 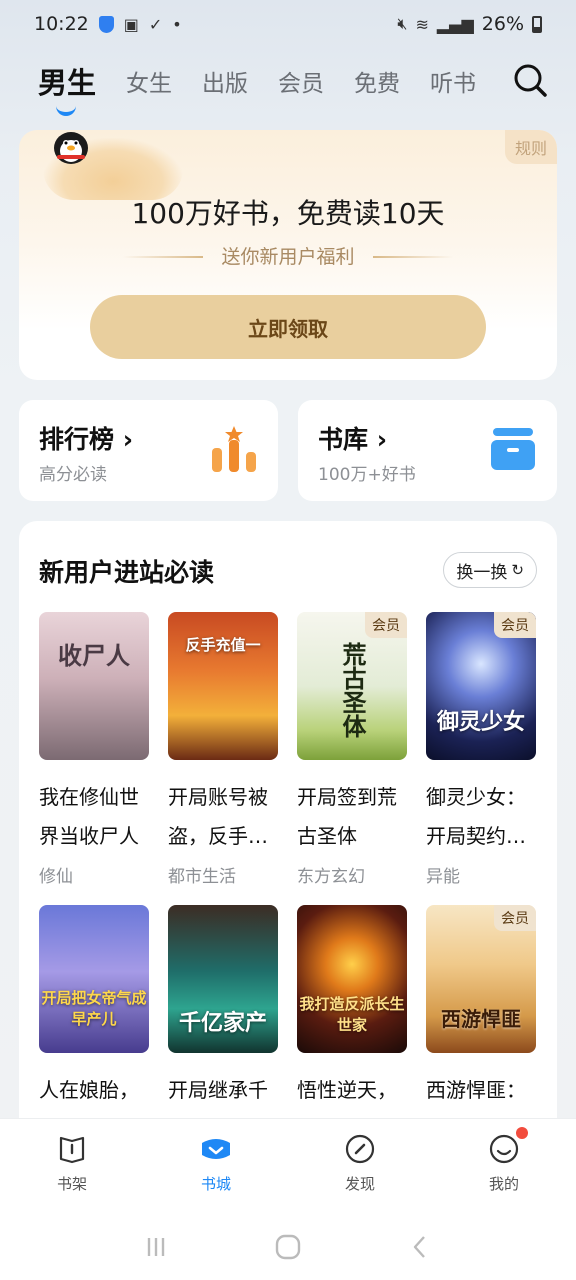 I want to click on library-subtitle: 100万+好书, so click(x=367, y=475).